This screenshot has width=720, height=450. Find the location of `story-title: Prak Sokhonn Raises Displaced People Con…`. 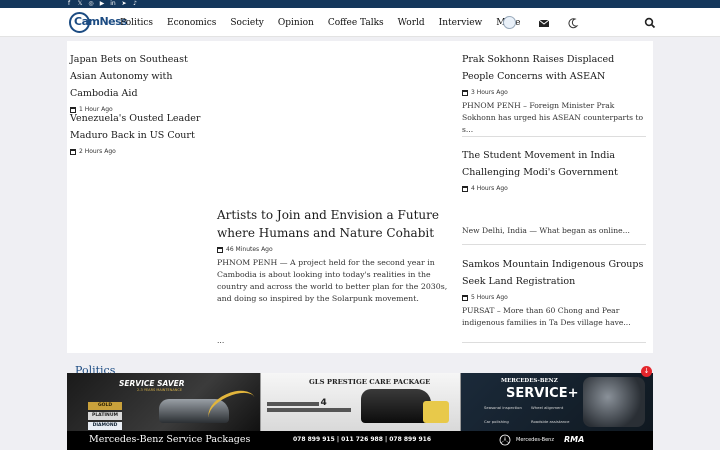

story-title: Prak Sokhonn Raises Displaced People Con… is located at coordinates (555, 68).